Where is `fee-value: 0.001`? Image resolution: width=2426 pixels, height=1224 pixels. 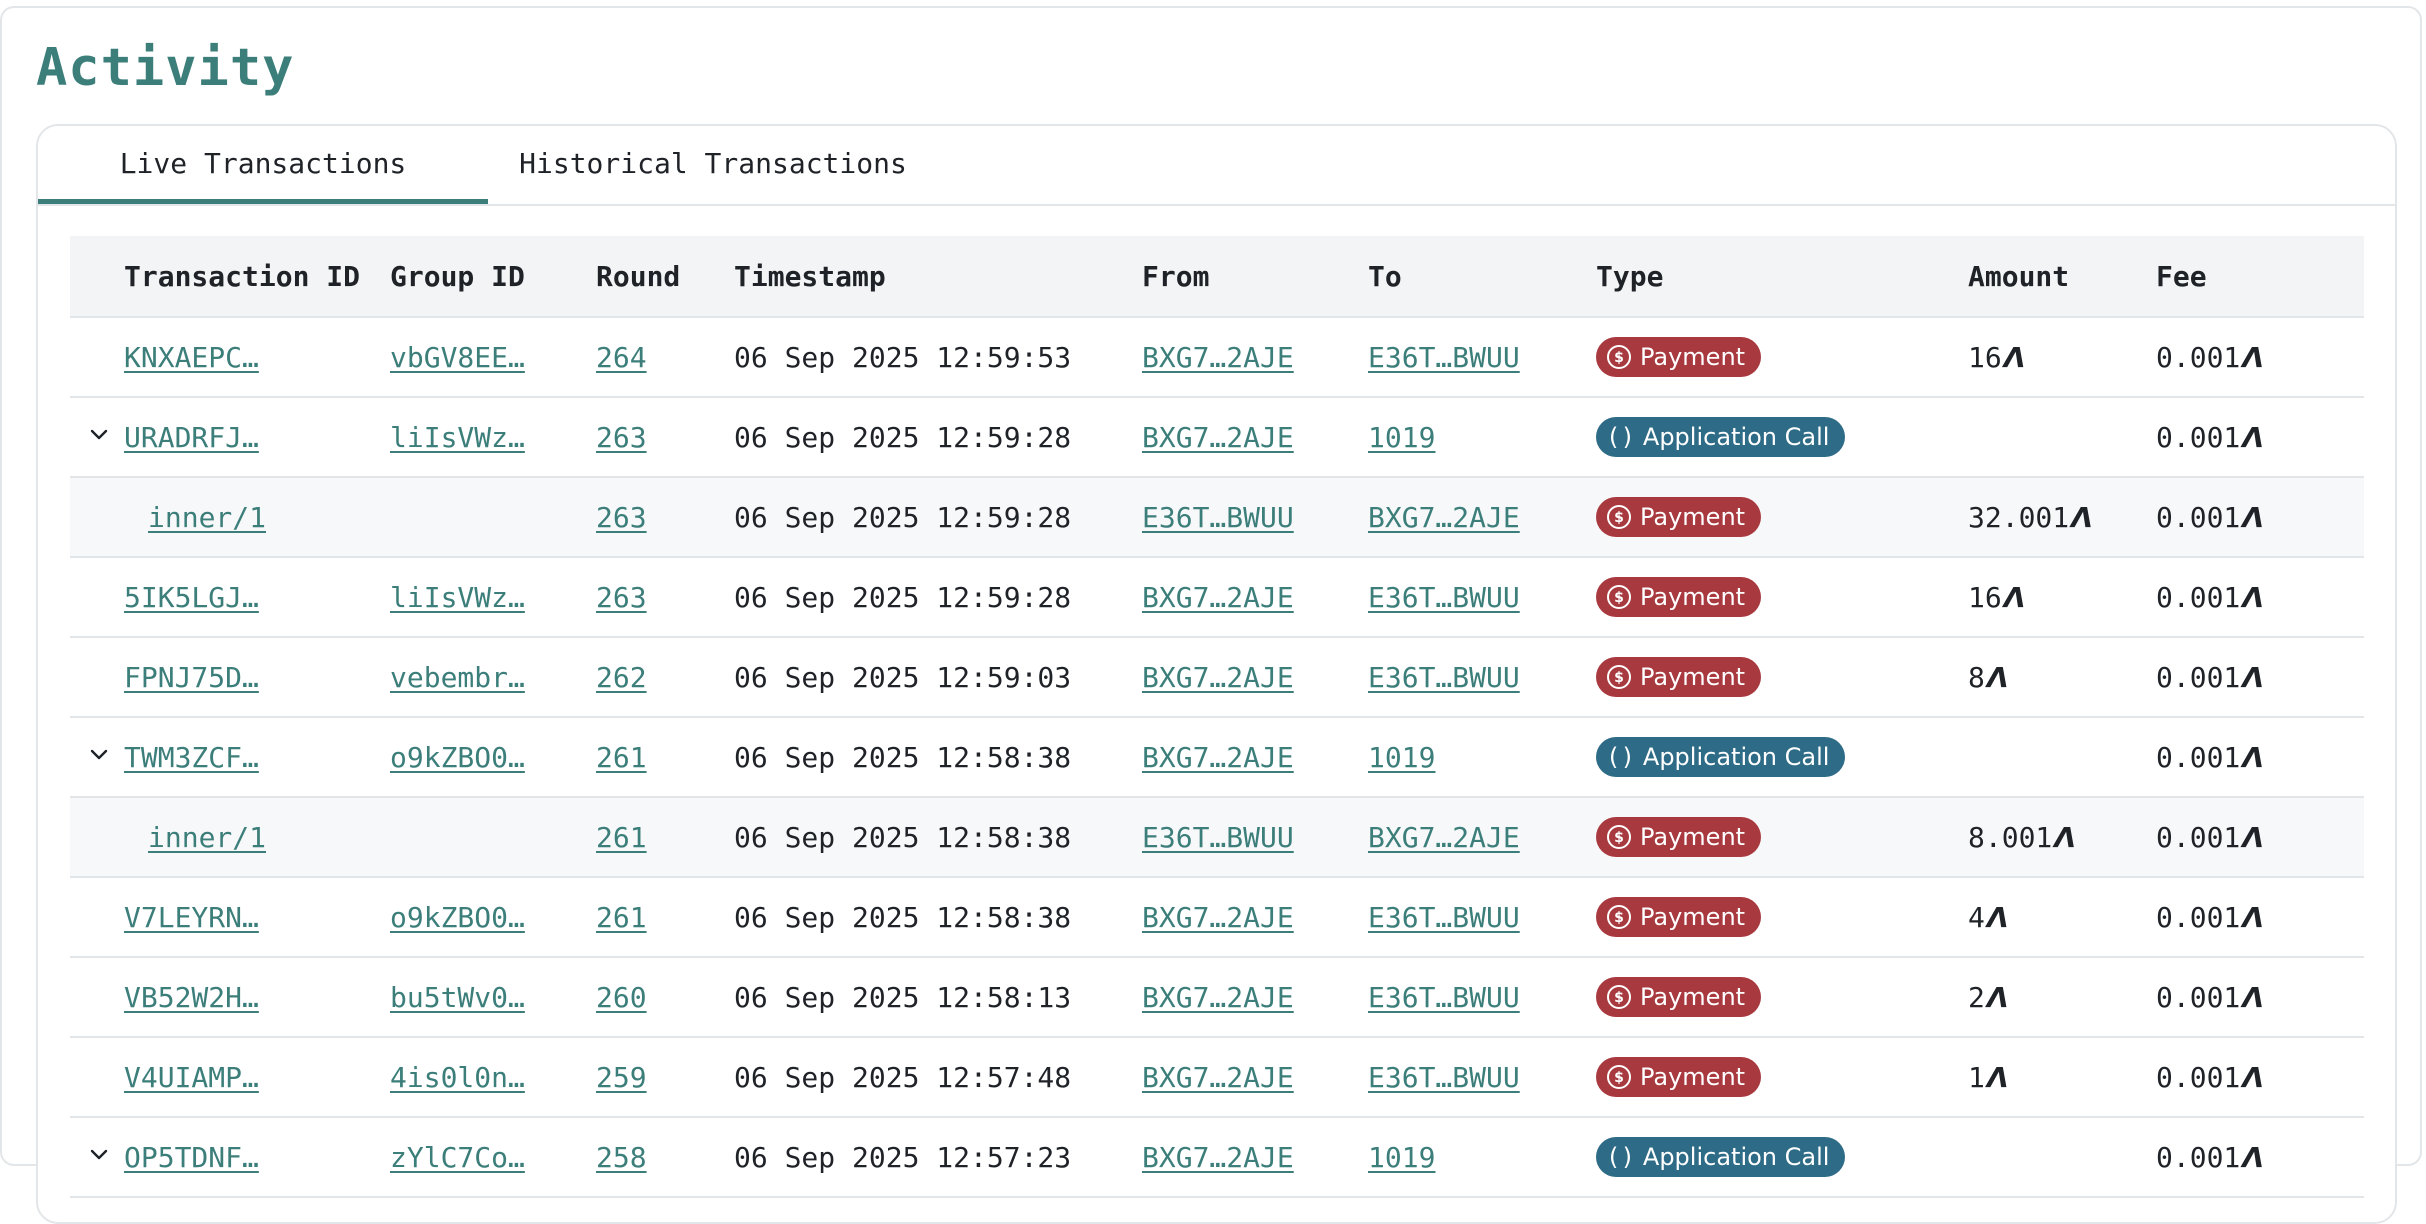
fee-value: 0.001 is located at coordinates (2198, 917).